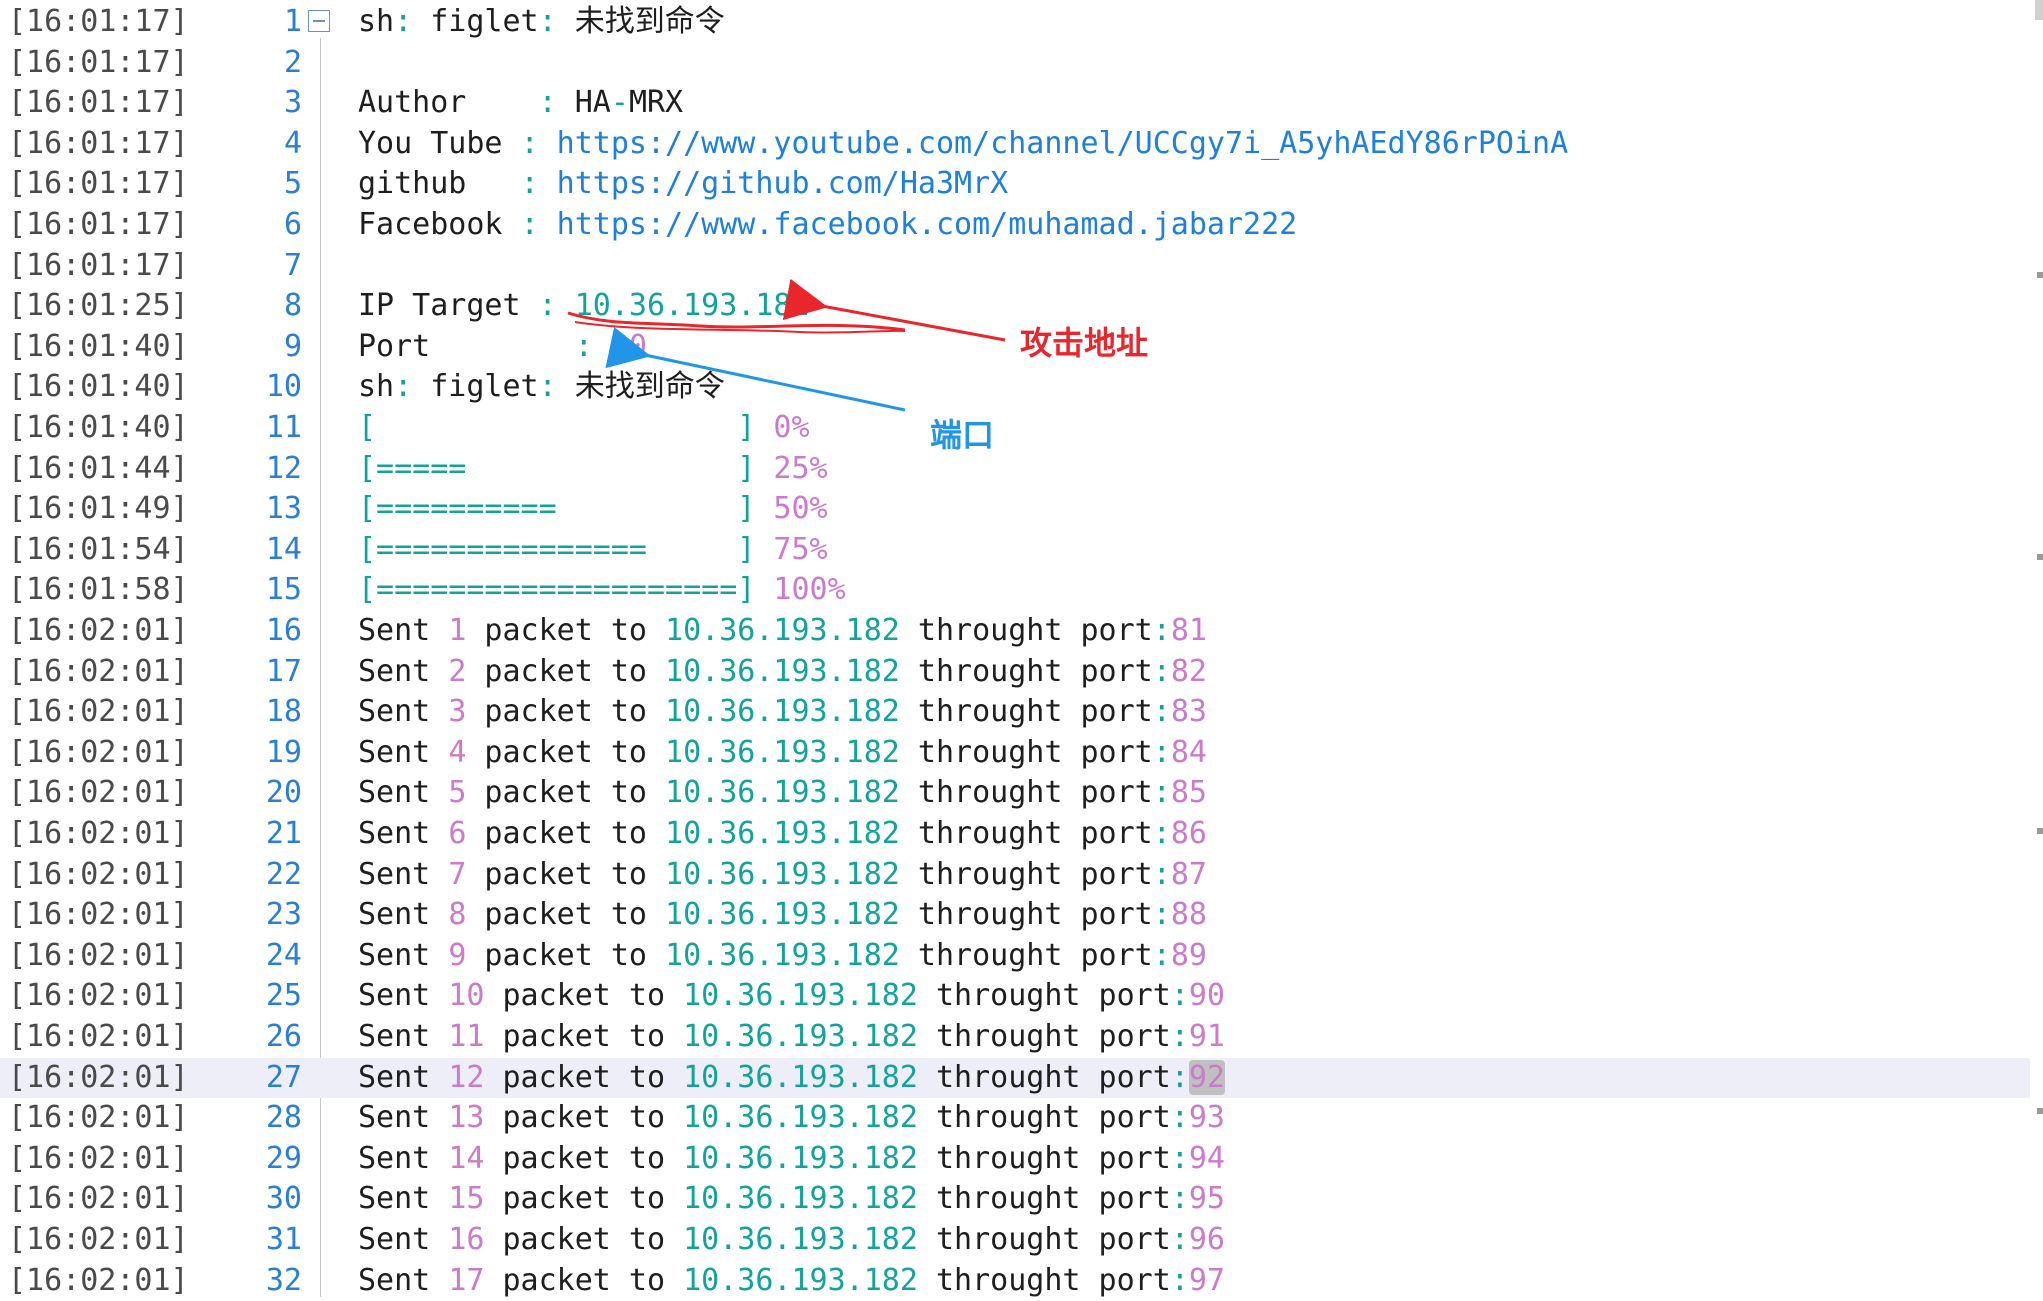  I want to click on line-content: [ ] 0%, so click(584, 428).